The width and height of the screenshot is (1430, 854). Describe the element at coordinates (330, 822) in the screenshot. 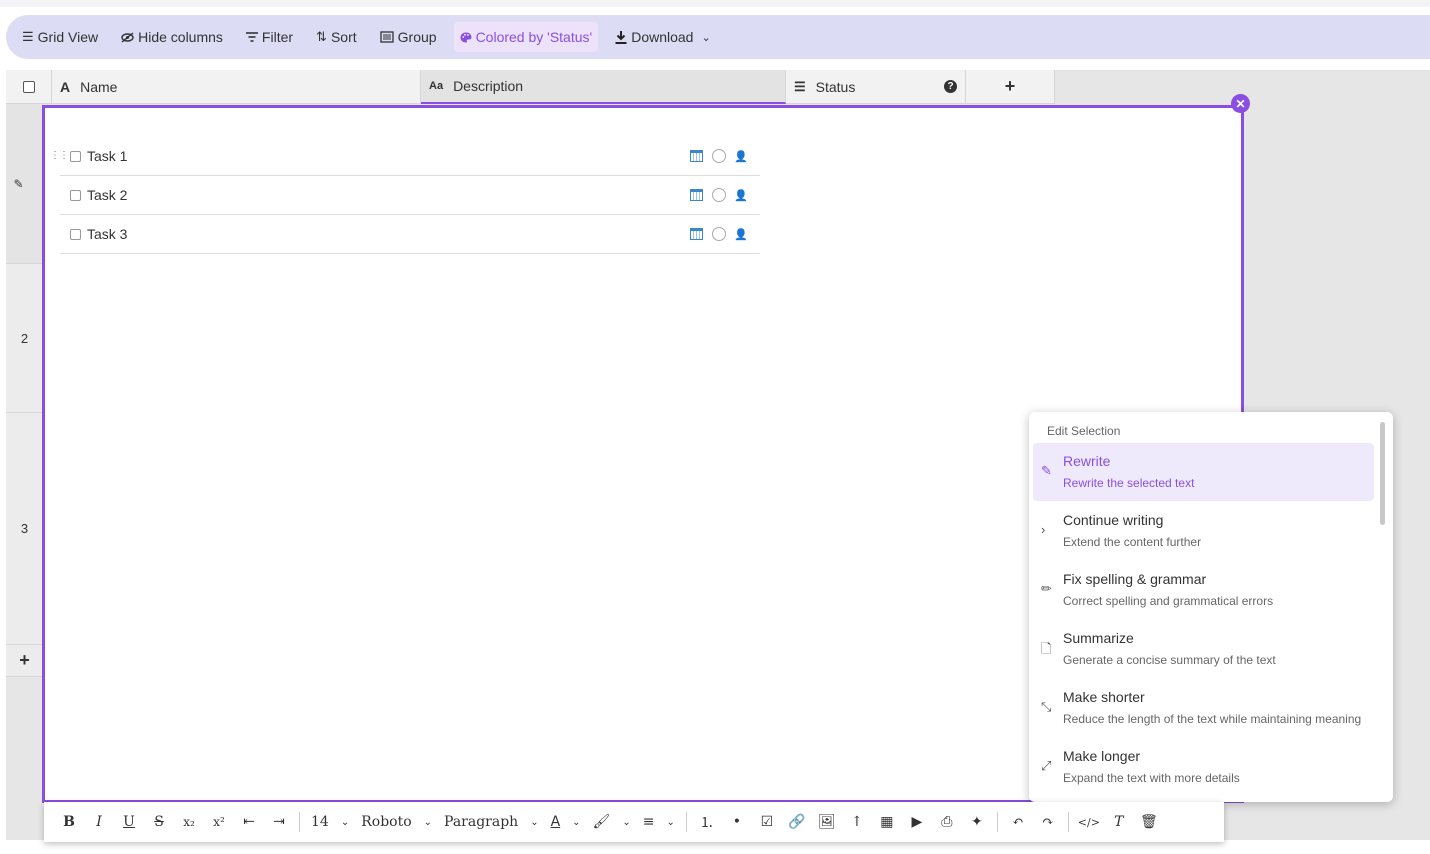

I see `font-size-select: 14 ⌄` at that location.